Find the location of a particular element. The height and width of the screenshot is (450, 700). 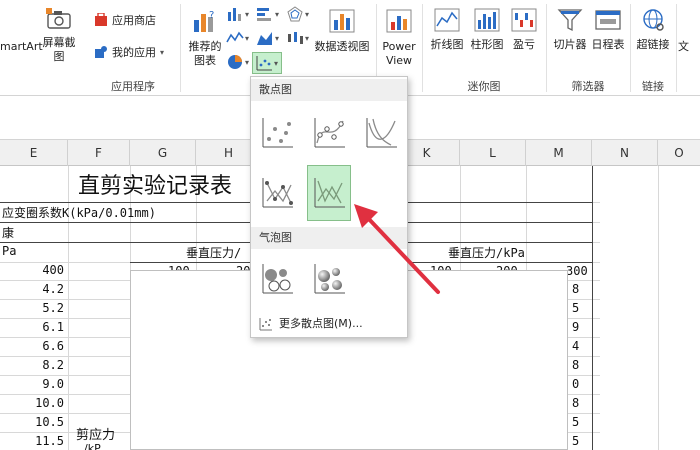

store-icon is located at coordinates (101, 19).